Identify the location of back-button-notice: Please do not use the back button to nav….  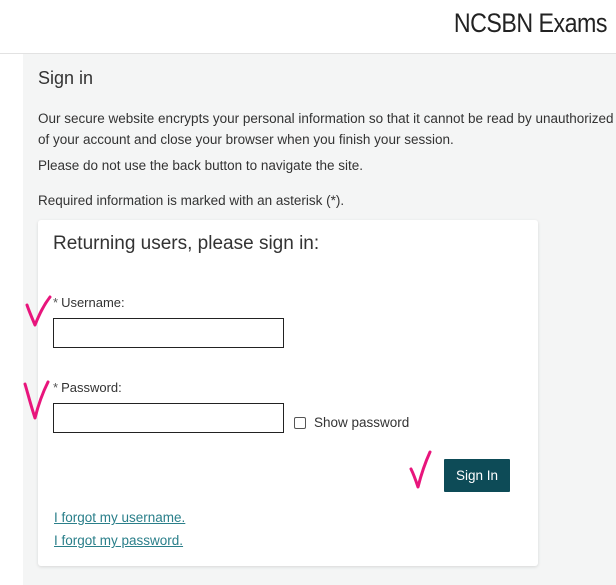
(200, 165).